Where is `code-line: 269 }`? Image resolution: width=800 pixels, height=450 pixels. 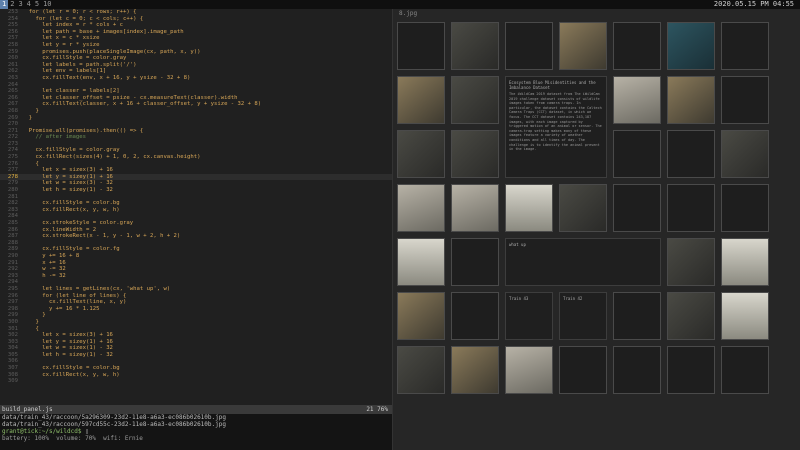 code-line: 269 } is located at coordinates (196, 118).